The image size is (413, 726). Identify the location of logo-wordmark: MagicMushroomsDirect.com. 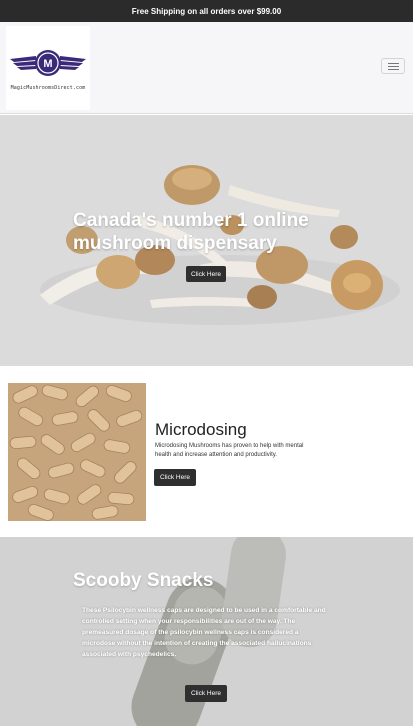
(48, 88).